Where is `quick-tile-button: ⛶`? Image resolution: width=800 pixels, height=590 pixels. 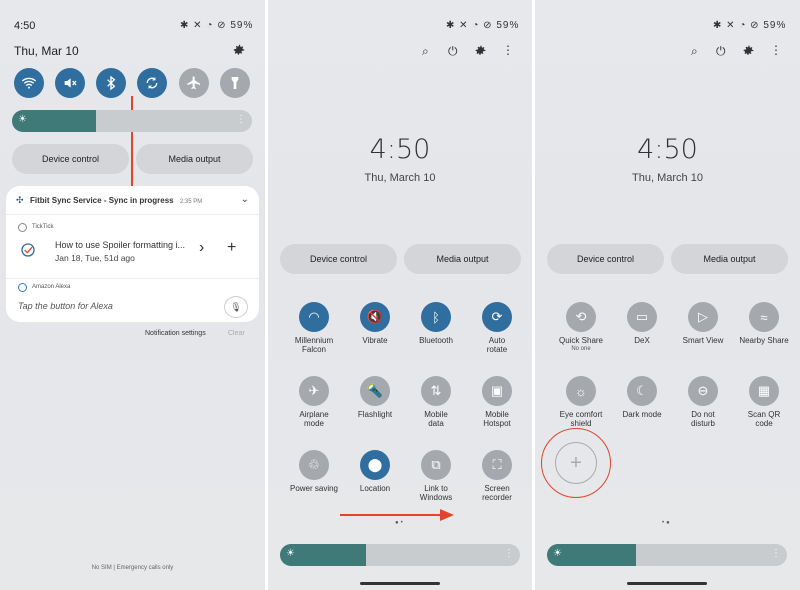
quick-tile-button: ⛶ is located at coordinates (497, 465).